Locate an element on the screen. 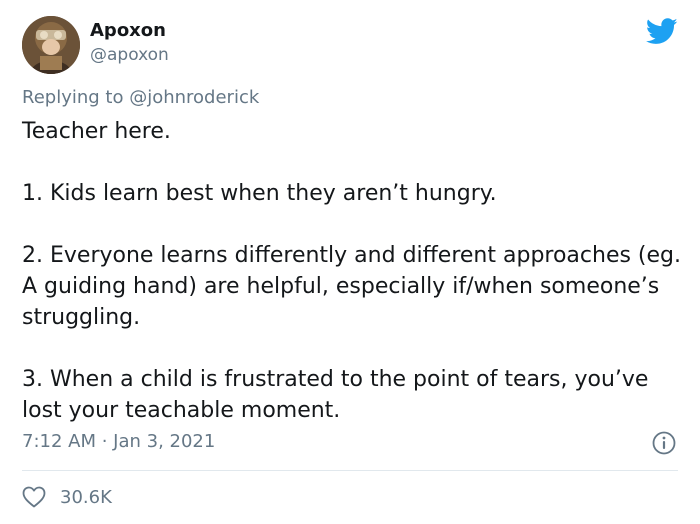 The image size is (700, 524). avatar is located at coordinates (51, 45).